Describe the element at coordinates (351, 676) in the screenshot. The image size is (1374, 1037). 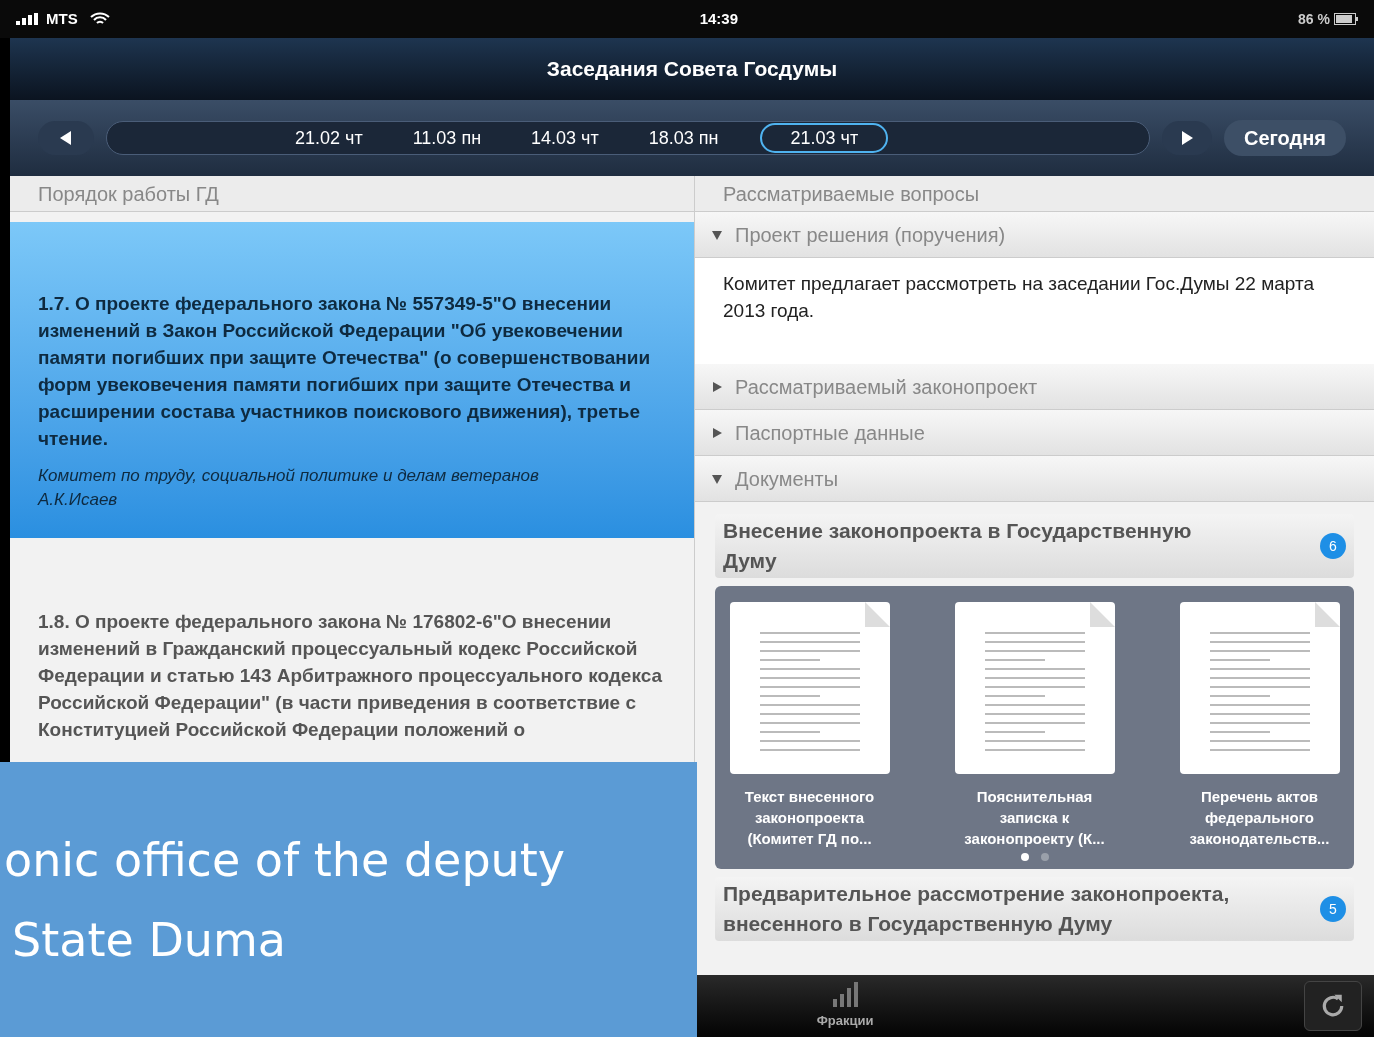
I see `agenda-item-title: 1.8. О проекте федерального закона № 176802-6"О внесении изменений в Гражданский процессуальный кодекс Российской Федерации и статью 143 Арбитражного процессуального кодекса Российской Федерации" (в части приведения в соответствие с Конституцией Российской Федерации положений о` at that location.